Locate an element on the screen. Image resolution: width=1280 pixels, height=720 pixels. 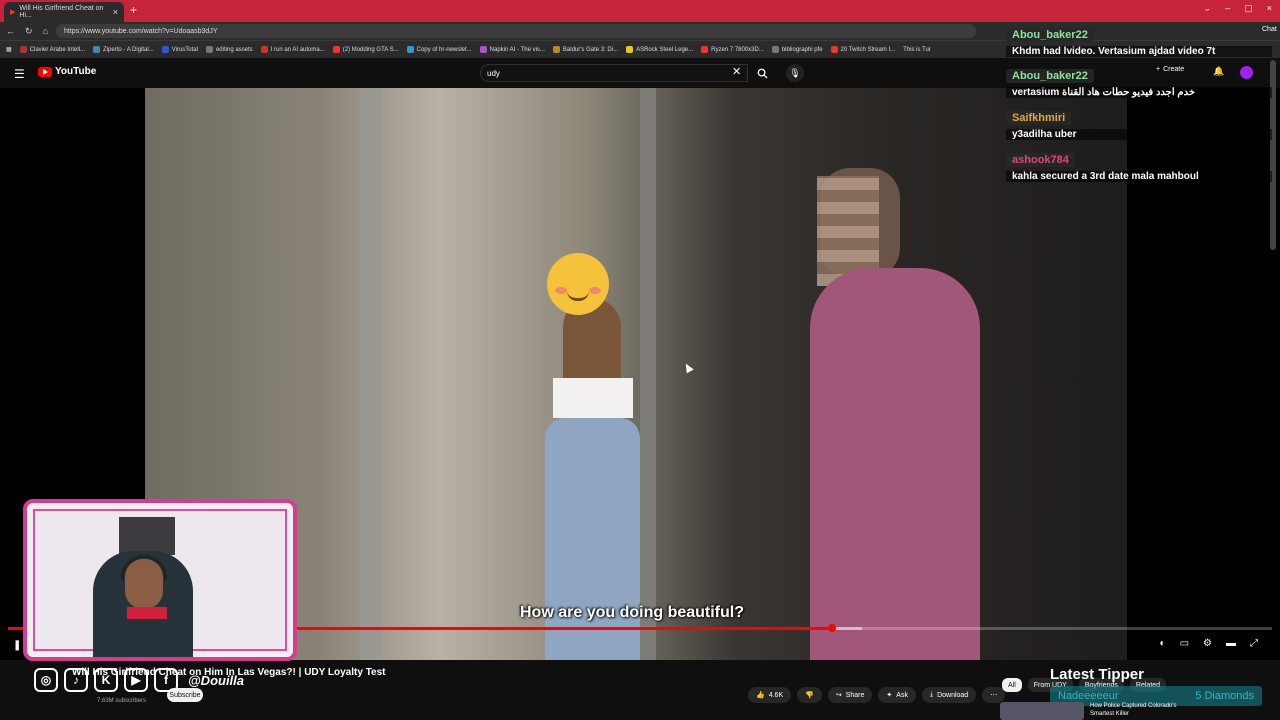
subscriber-count: 7.63M subscribers is located at coordinates (122, 701).